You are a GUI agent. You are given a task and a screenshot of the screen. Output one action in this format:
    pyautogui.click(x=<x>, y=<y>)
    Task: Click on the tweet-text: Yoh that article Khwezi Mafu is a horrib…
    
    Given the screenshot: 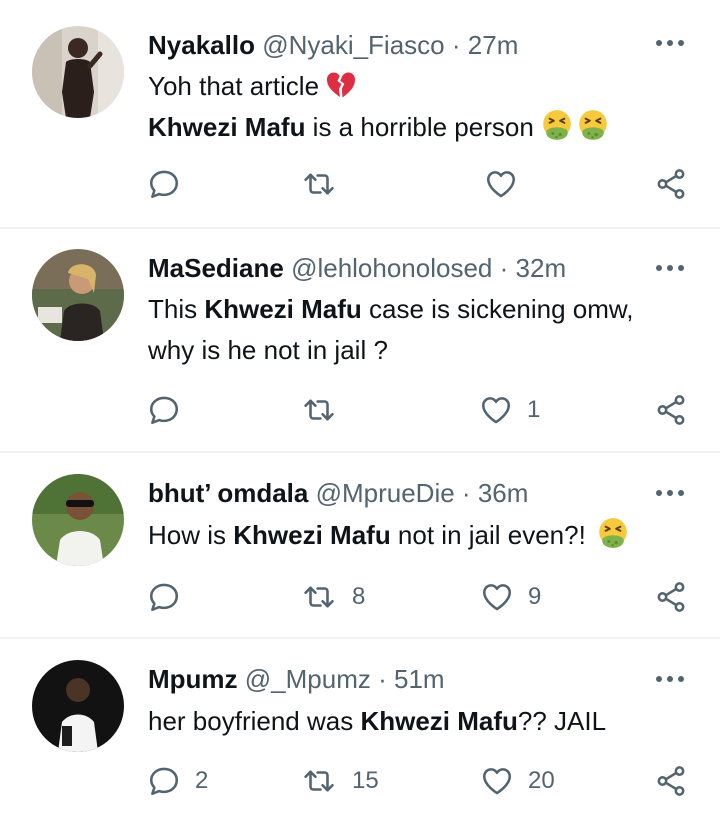 What is the action you would take?
    pyautogui.click(x=379, y=107)
    